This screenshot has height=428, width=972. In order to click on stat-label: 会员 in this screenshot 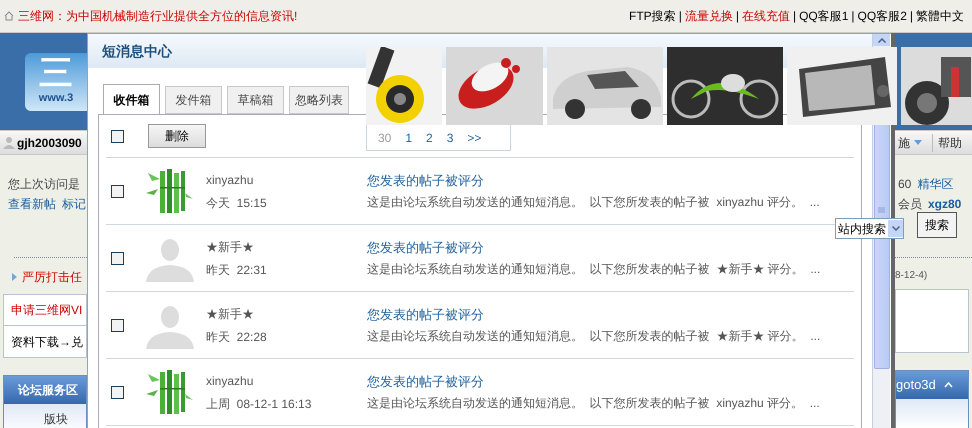, I will do `click(910, 204)`.